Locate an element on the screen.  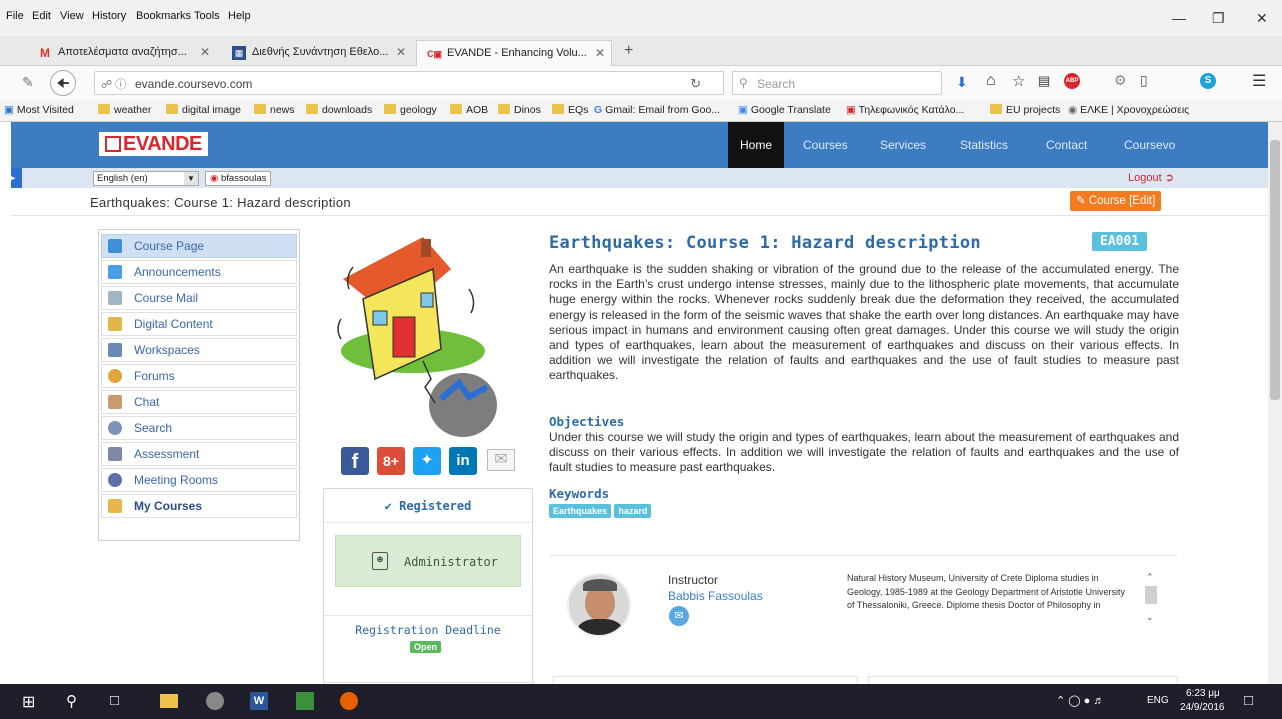
bookmark-item: ◉ ΕΛΚΕ | Χρονοχρεώσεις is located at coordinates (1128, 110).